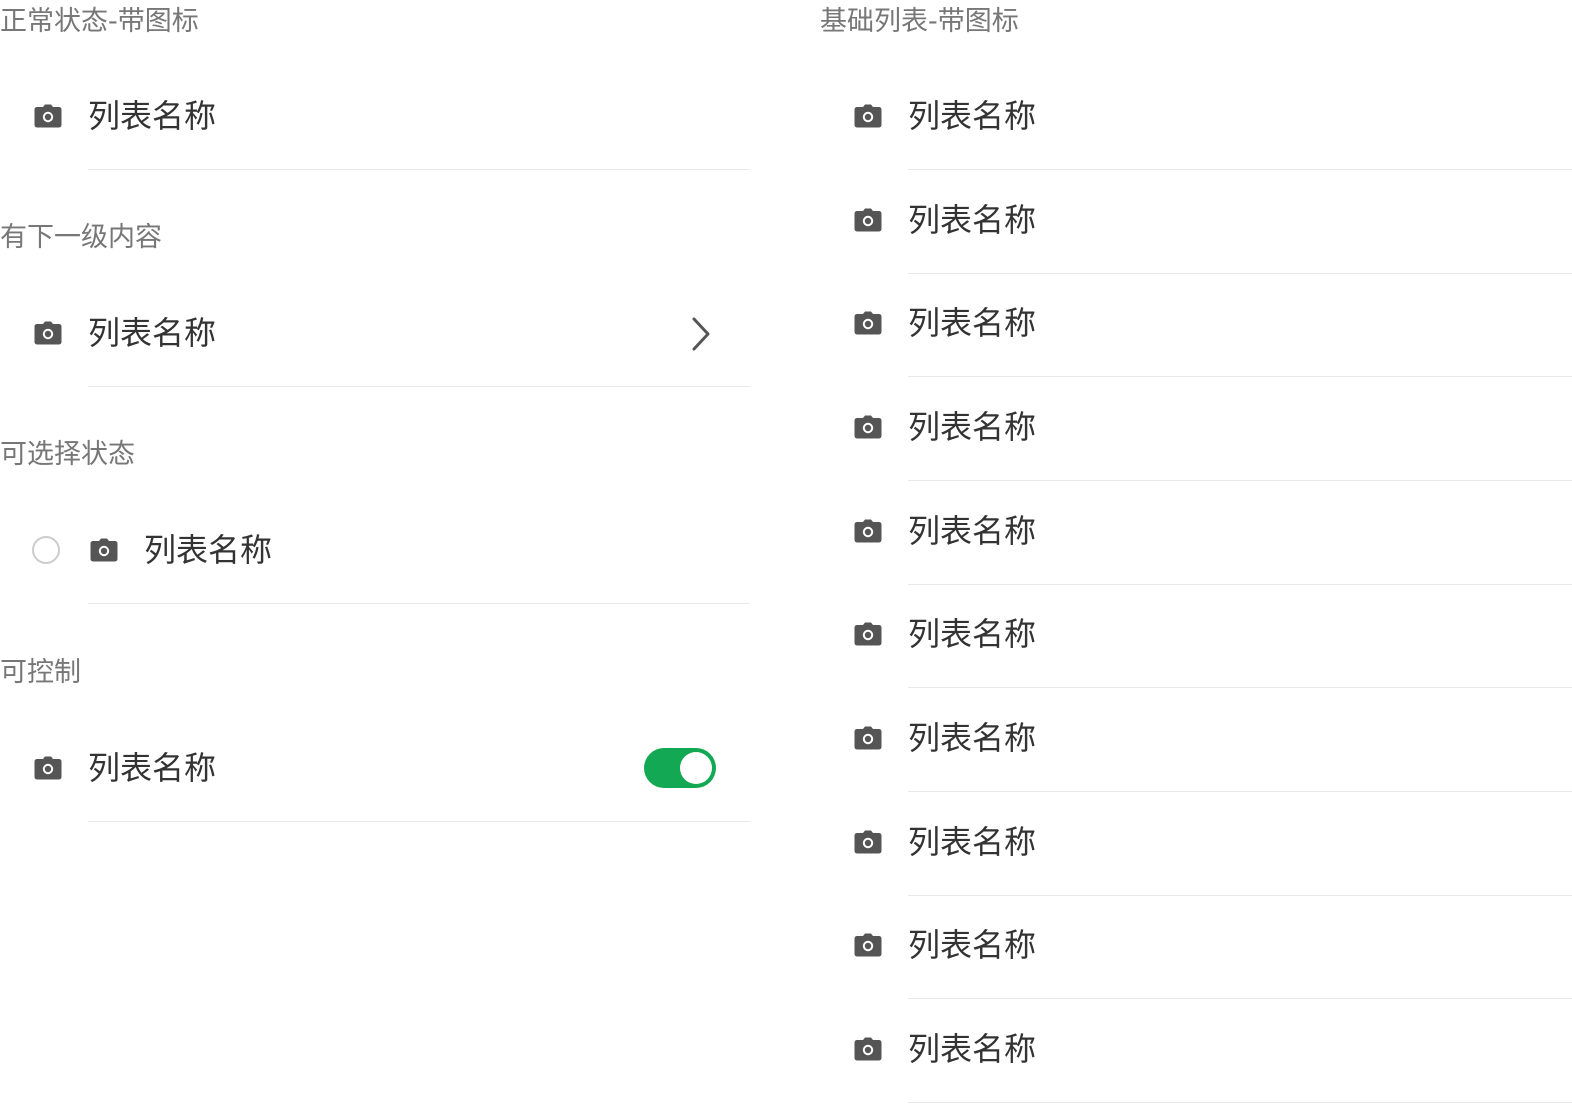 Image resolution: width=1572 pixels, height=1106 pixels. I want to click on list-item-controllable: 列表名称, so click(375, 770).